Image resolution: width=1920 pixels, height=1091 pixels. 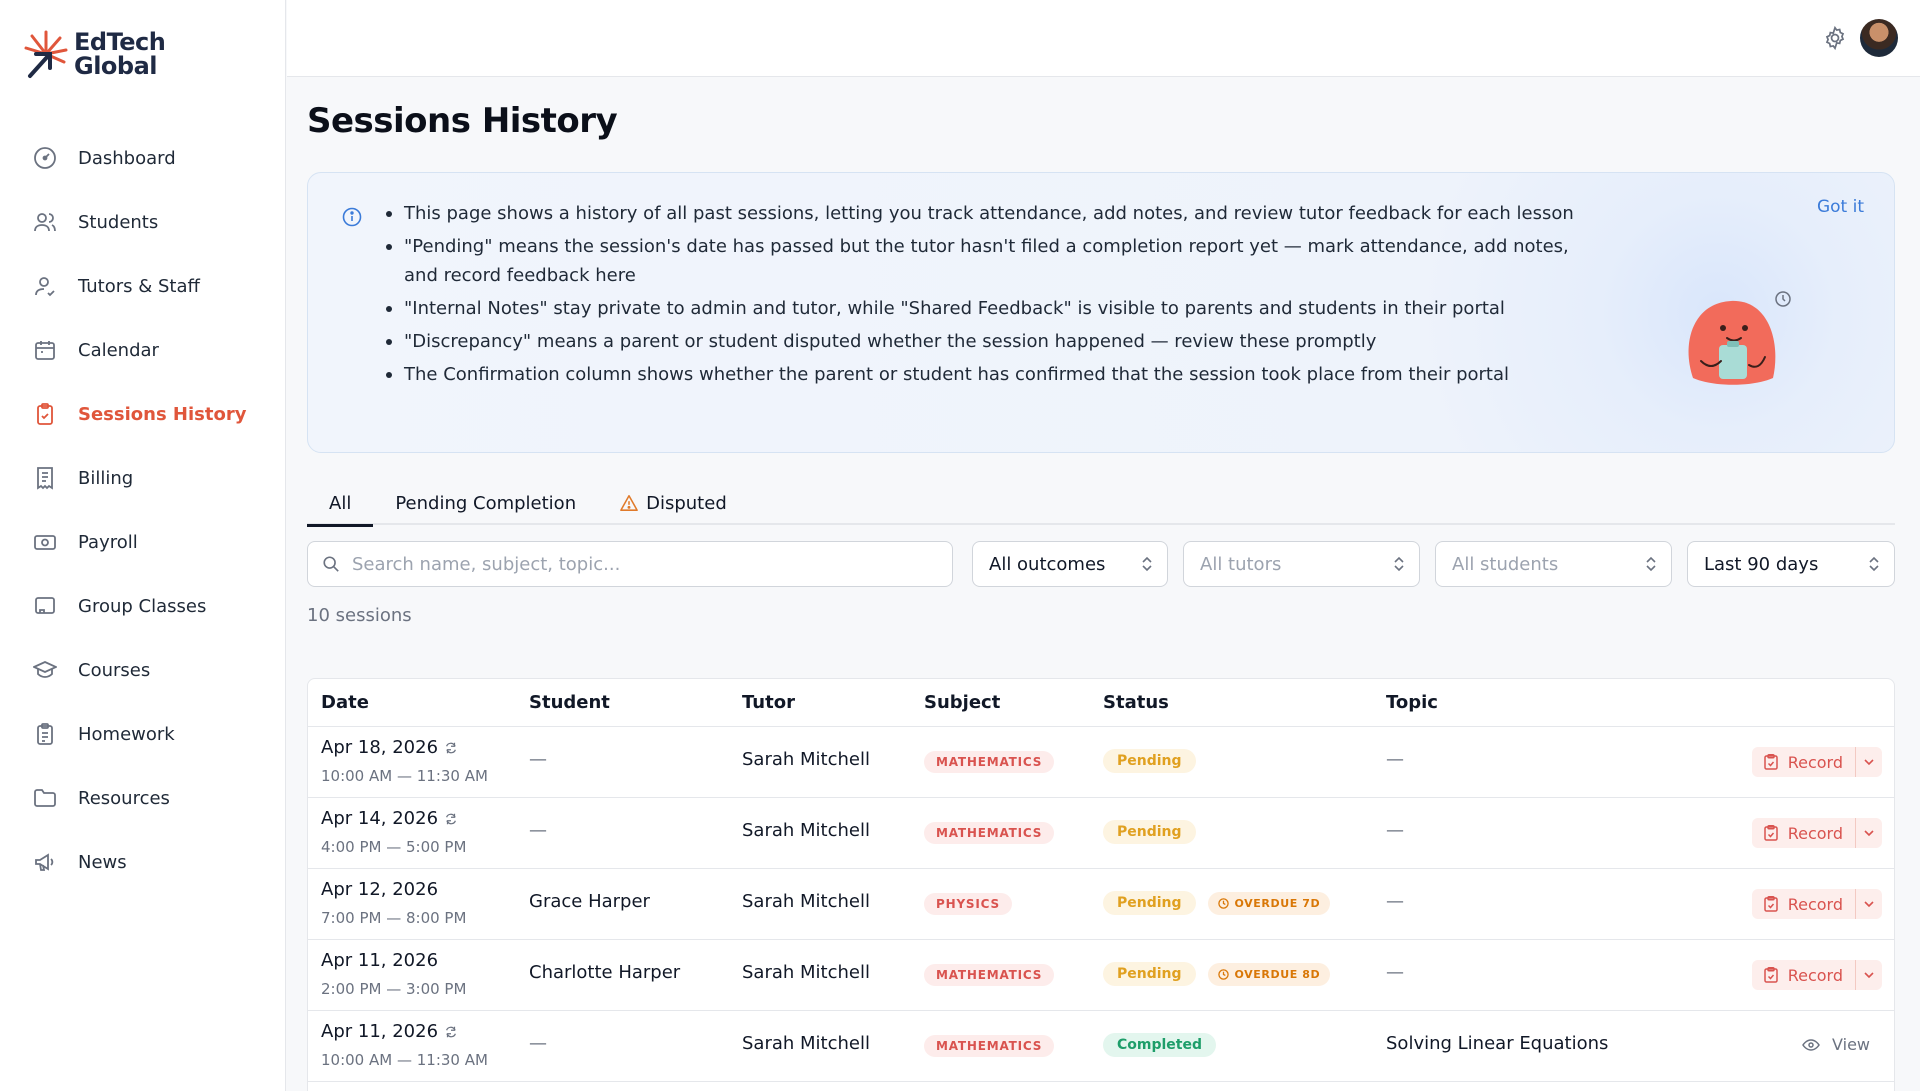 What do you see at coordinates (46, 54) in the screenshot?
I see `logo-mark-icon` at bounding box center [46, 54].